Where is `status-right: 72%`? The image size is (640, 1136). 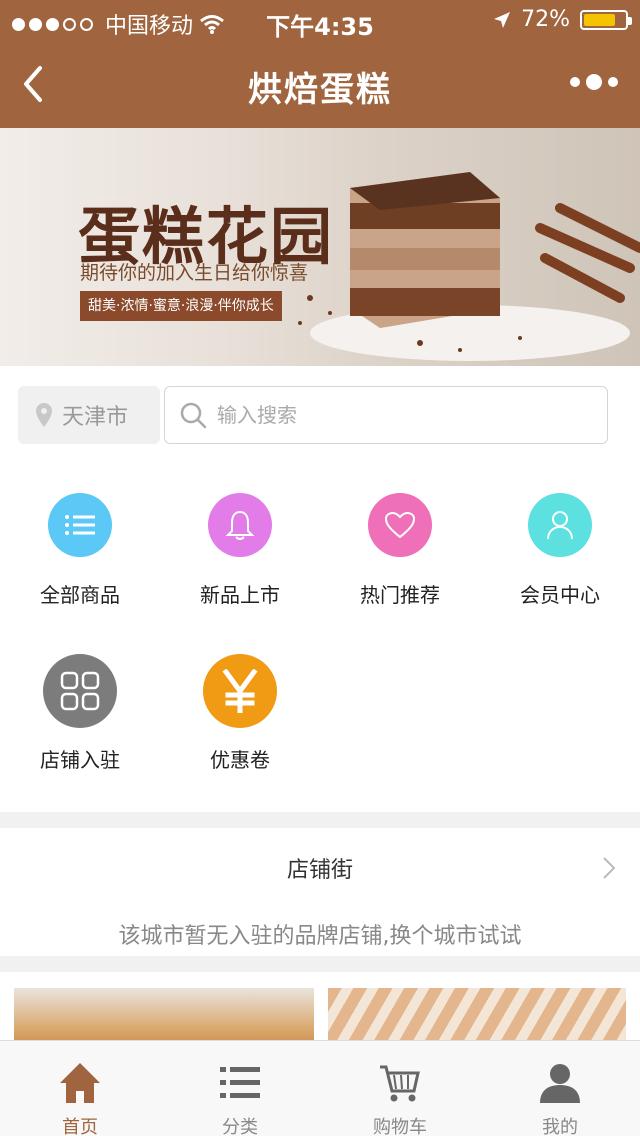 status-right: 72% is located at coordinates (562, 19).